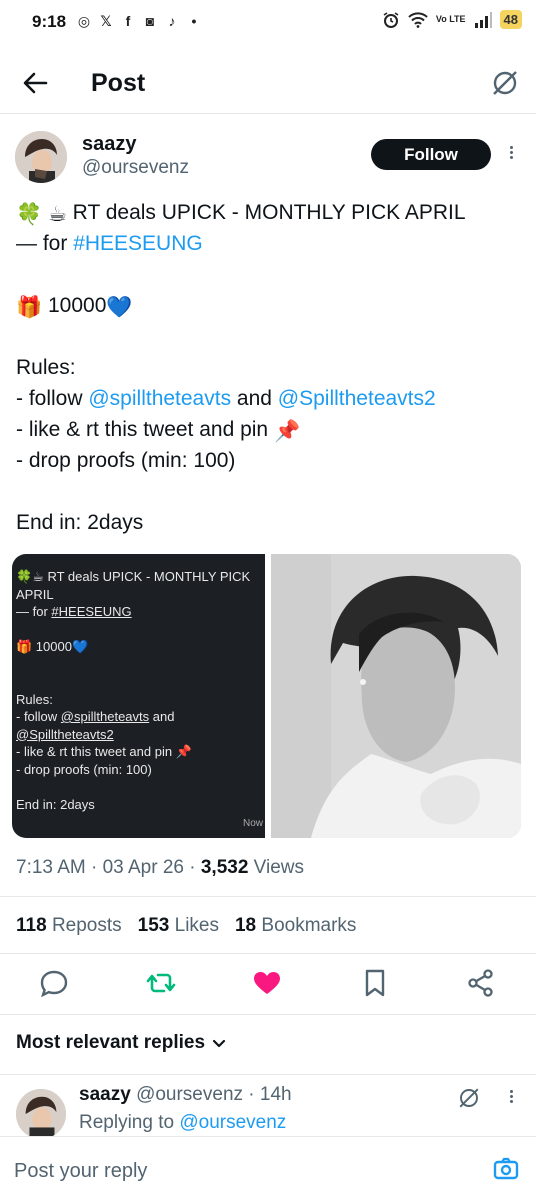 This screenshot has width=536, height=1200. I want to click on signal-icon, so click(483, 19).